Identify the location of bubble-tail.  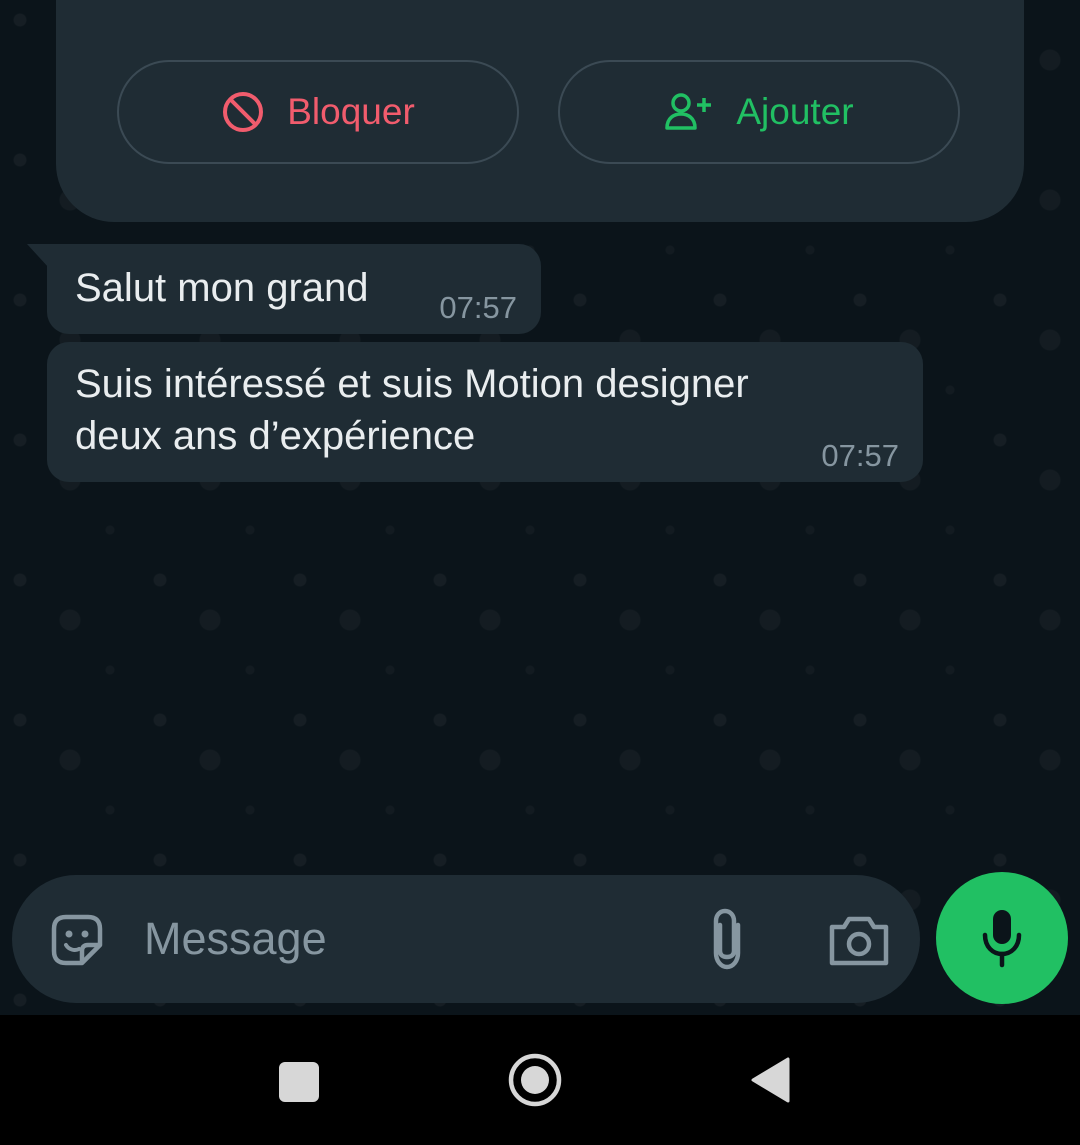
(38, 256).